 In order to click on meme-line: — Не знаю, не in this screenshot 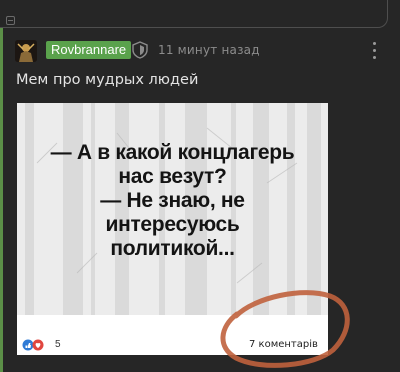, I will do `click(172, 200)`.